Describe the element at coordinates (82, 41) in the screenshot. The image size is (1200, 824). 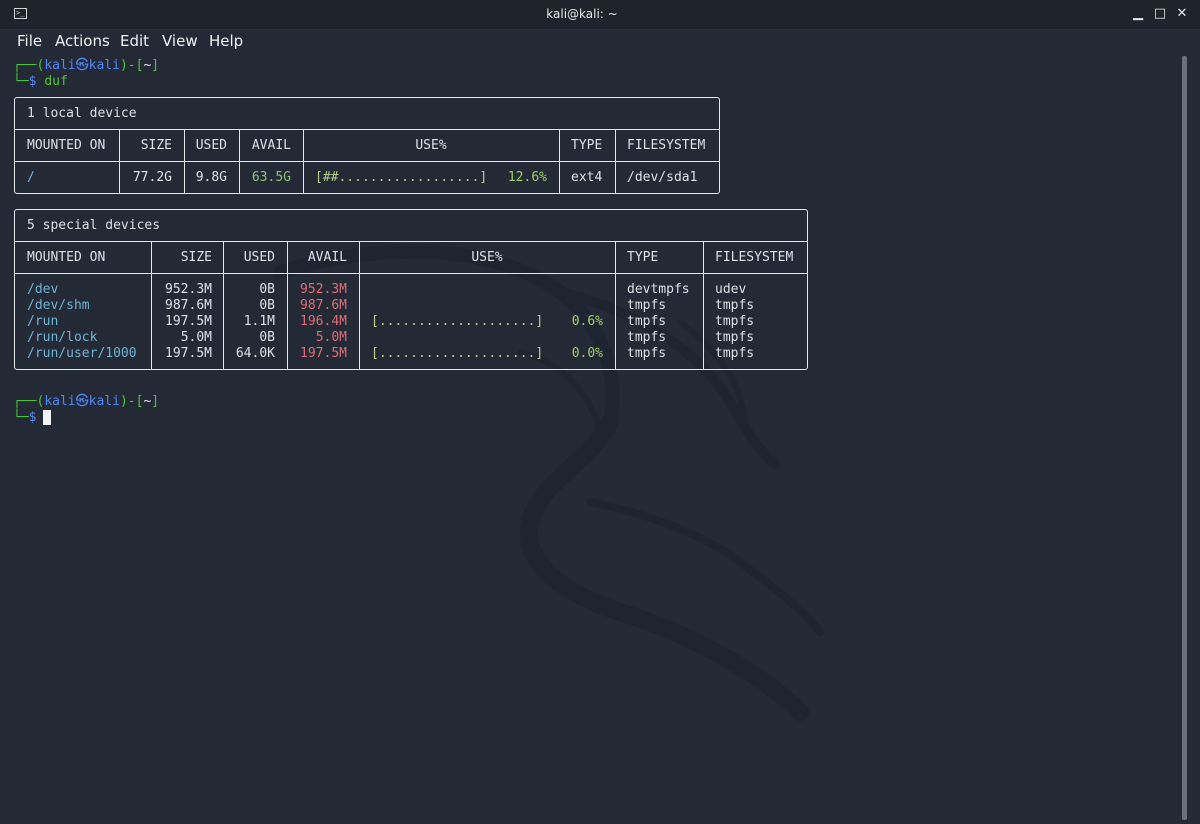
I see `menu-actions: Actions` at that location.